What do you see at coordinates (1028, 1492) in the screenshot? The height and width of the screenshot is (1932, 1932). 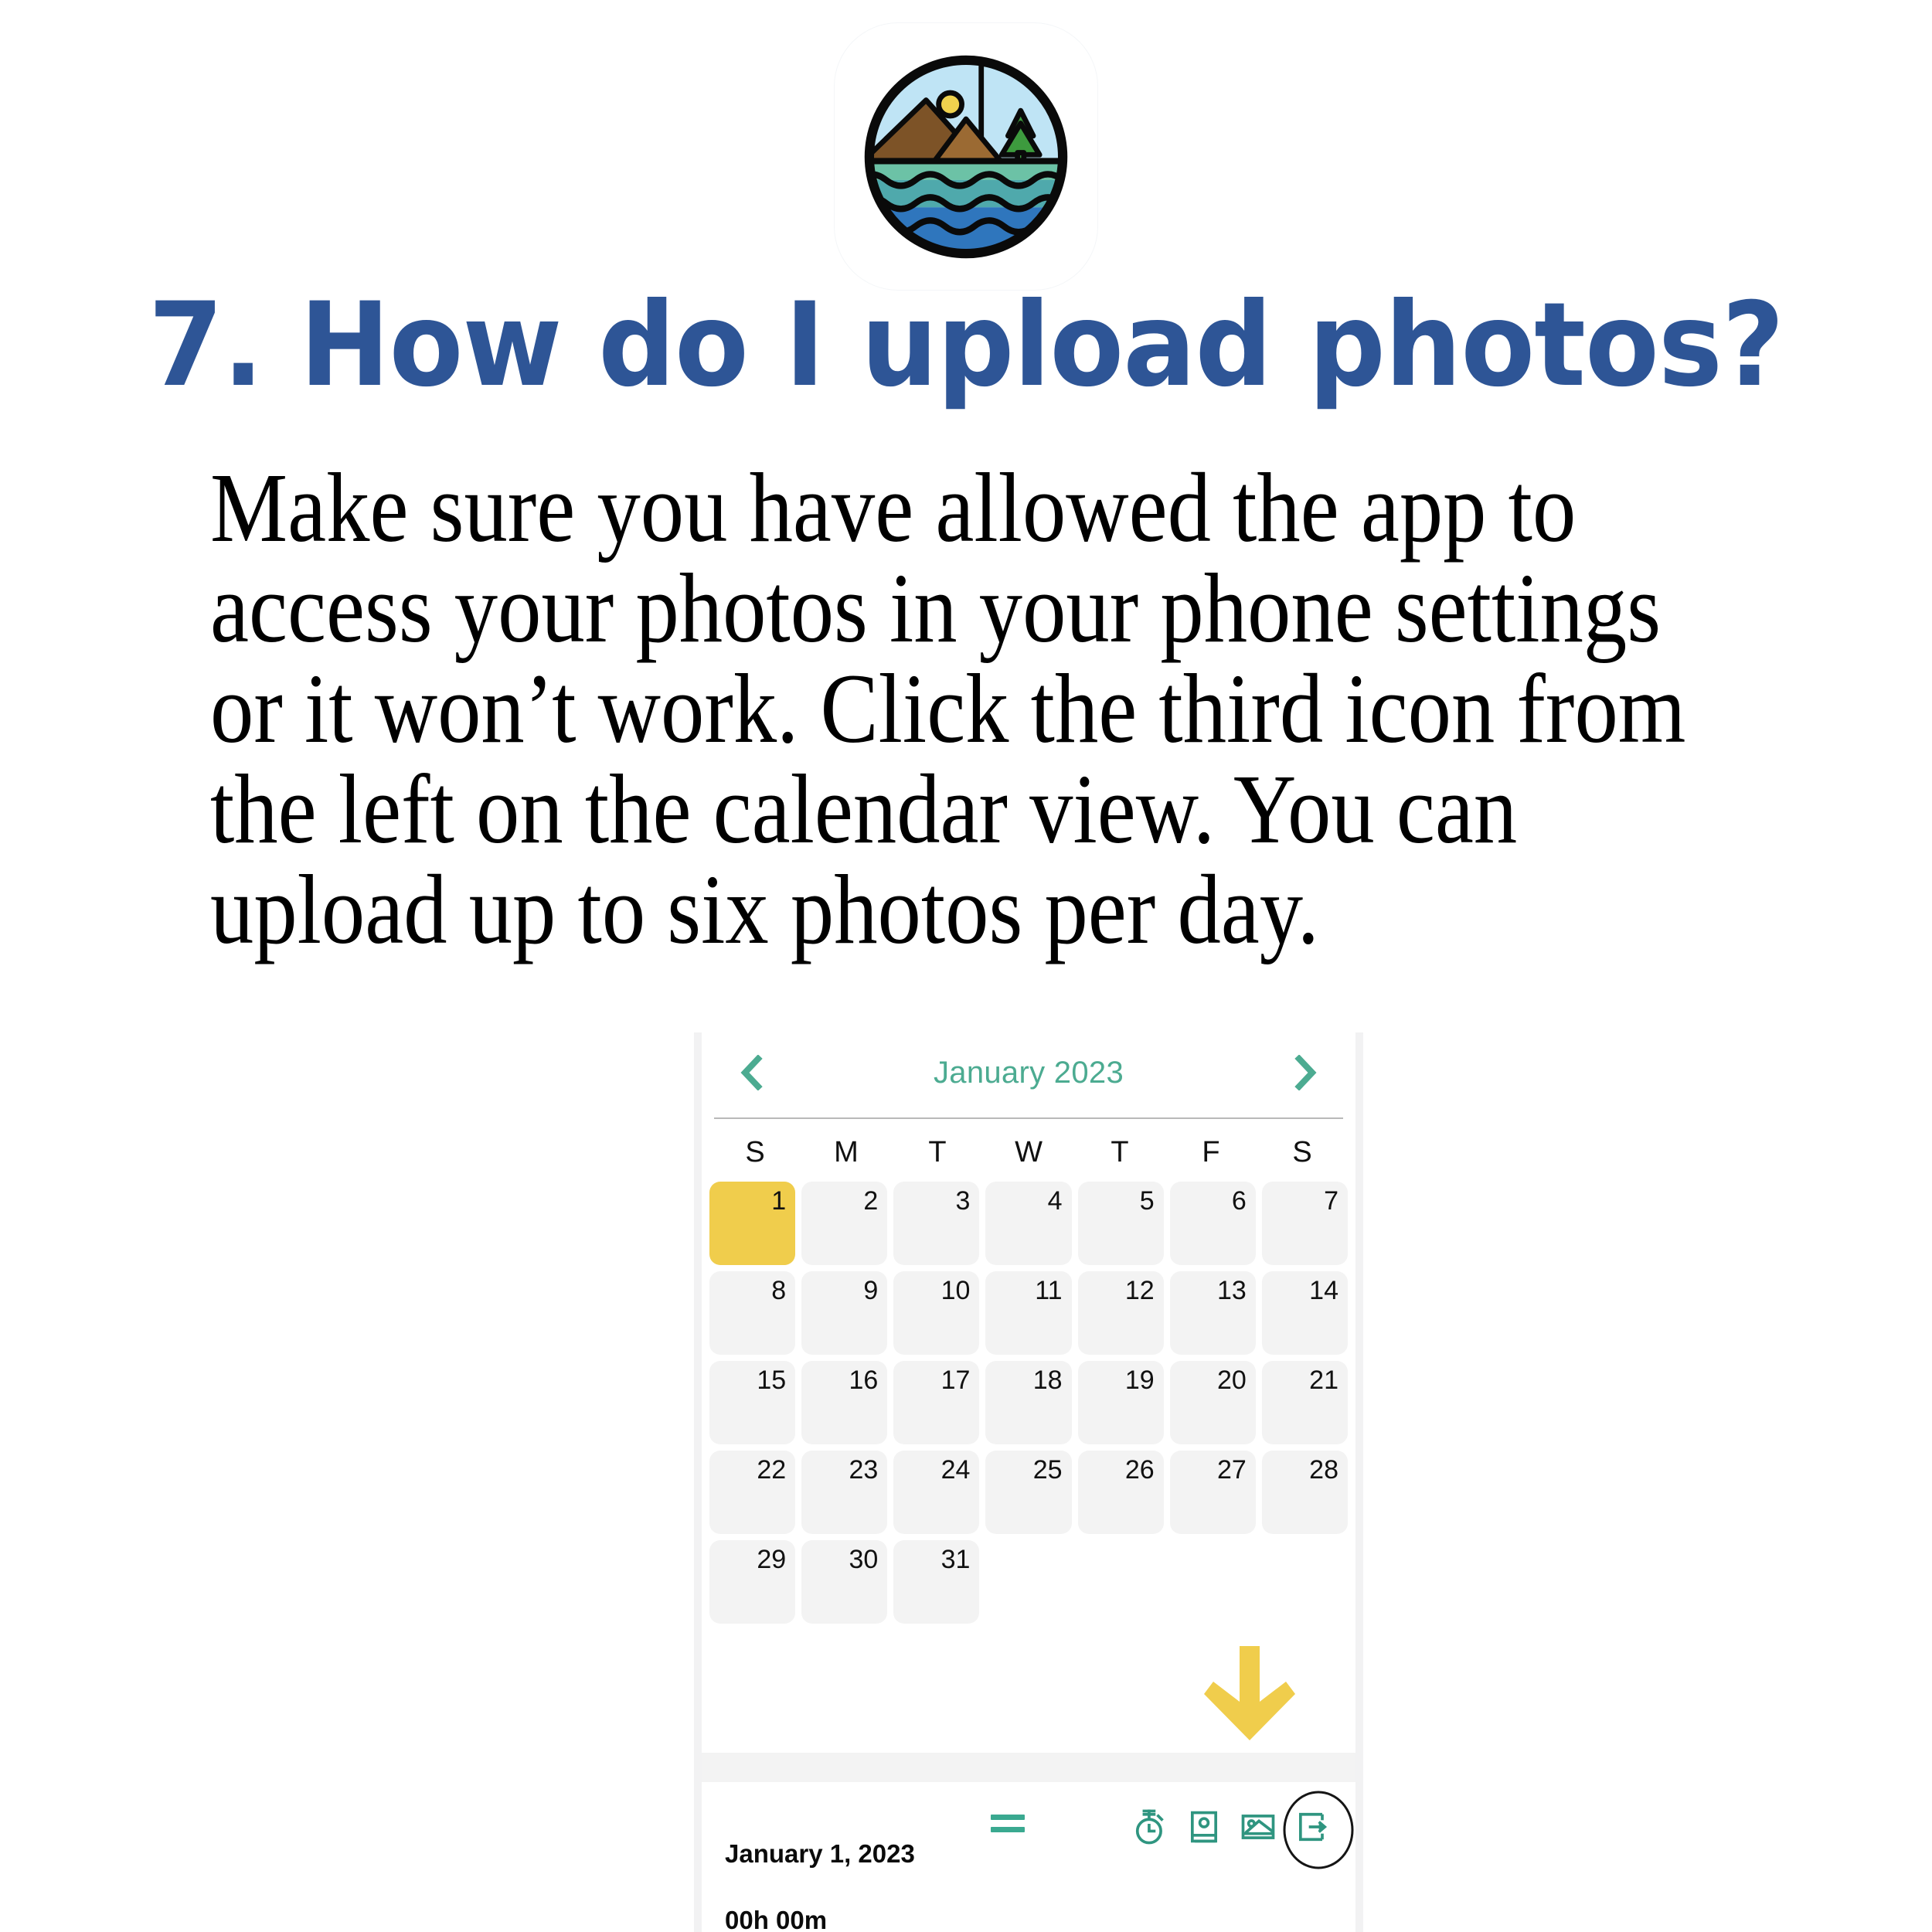 I see `day-cell: 25` at bounding box center [1028, 1492].